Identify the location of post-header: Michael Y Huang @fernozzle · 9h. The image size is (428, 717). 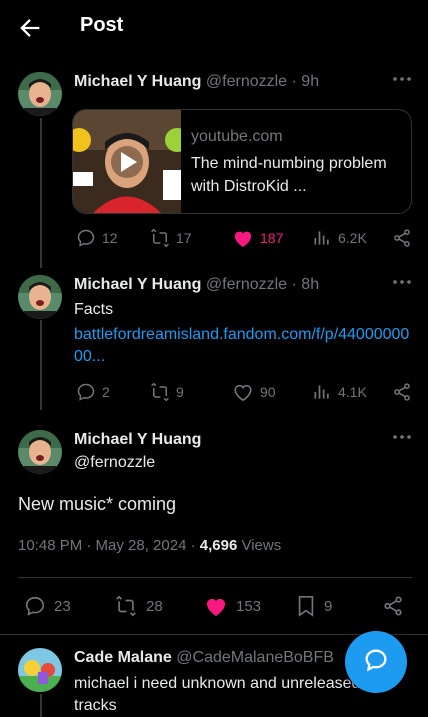
(196, 82).